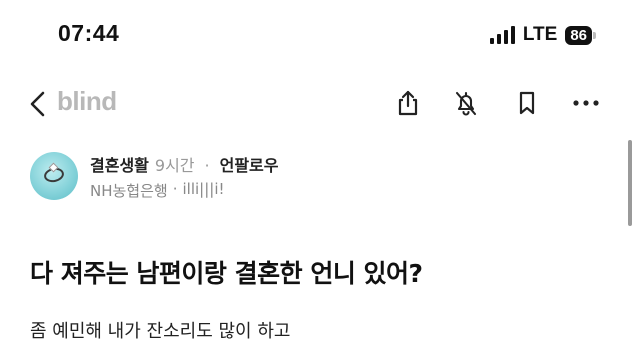 The height and width of the screenshot is (360, 640). I want to click on network-label: LTE, so click(540, 34).